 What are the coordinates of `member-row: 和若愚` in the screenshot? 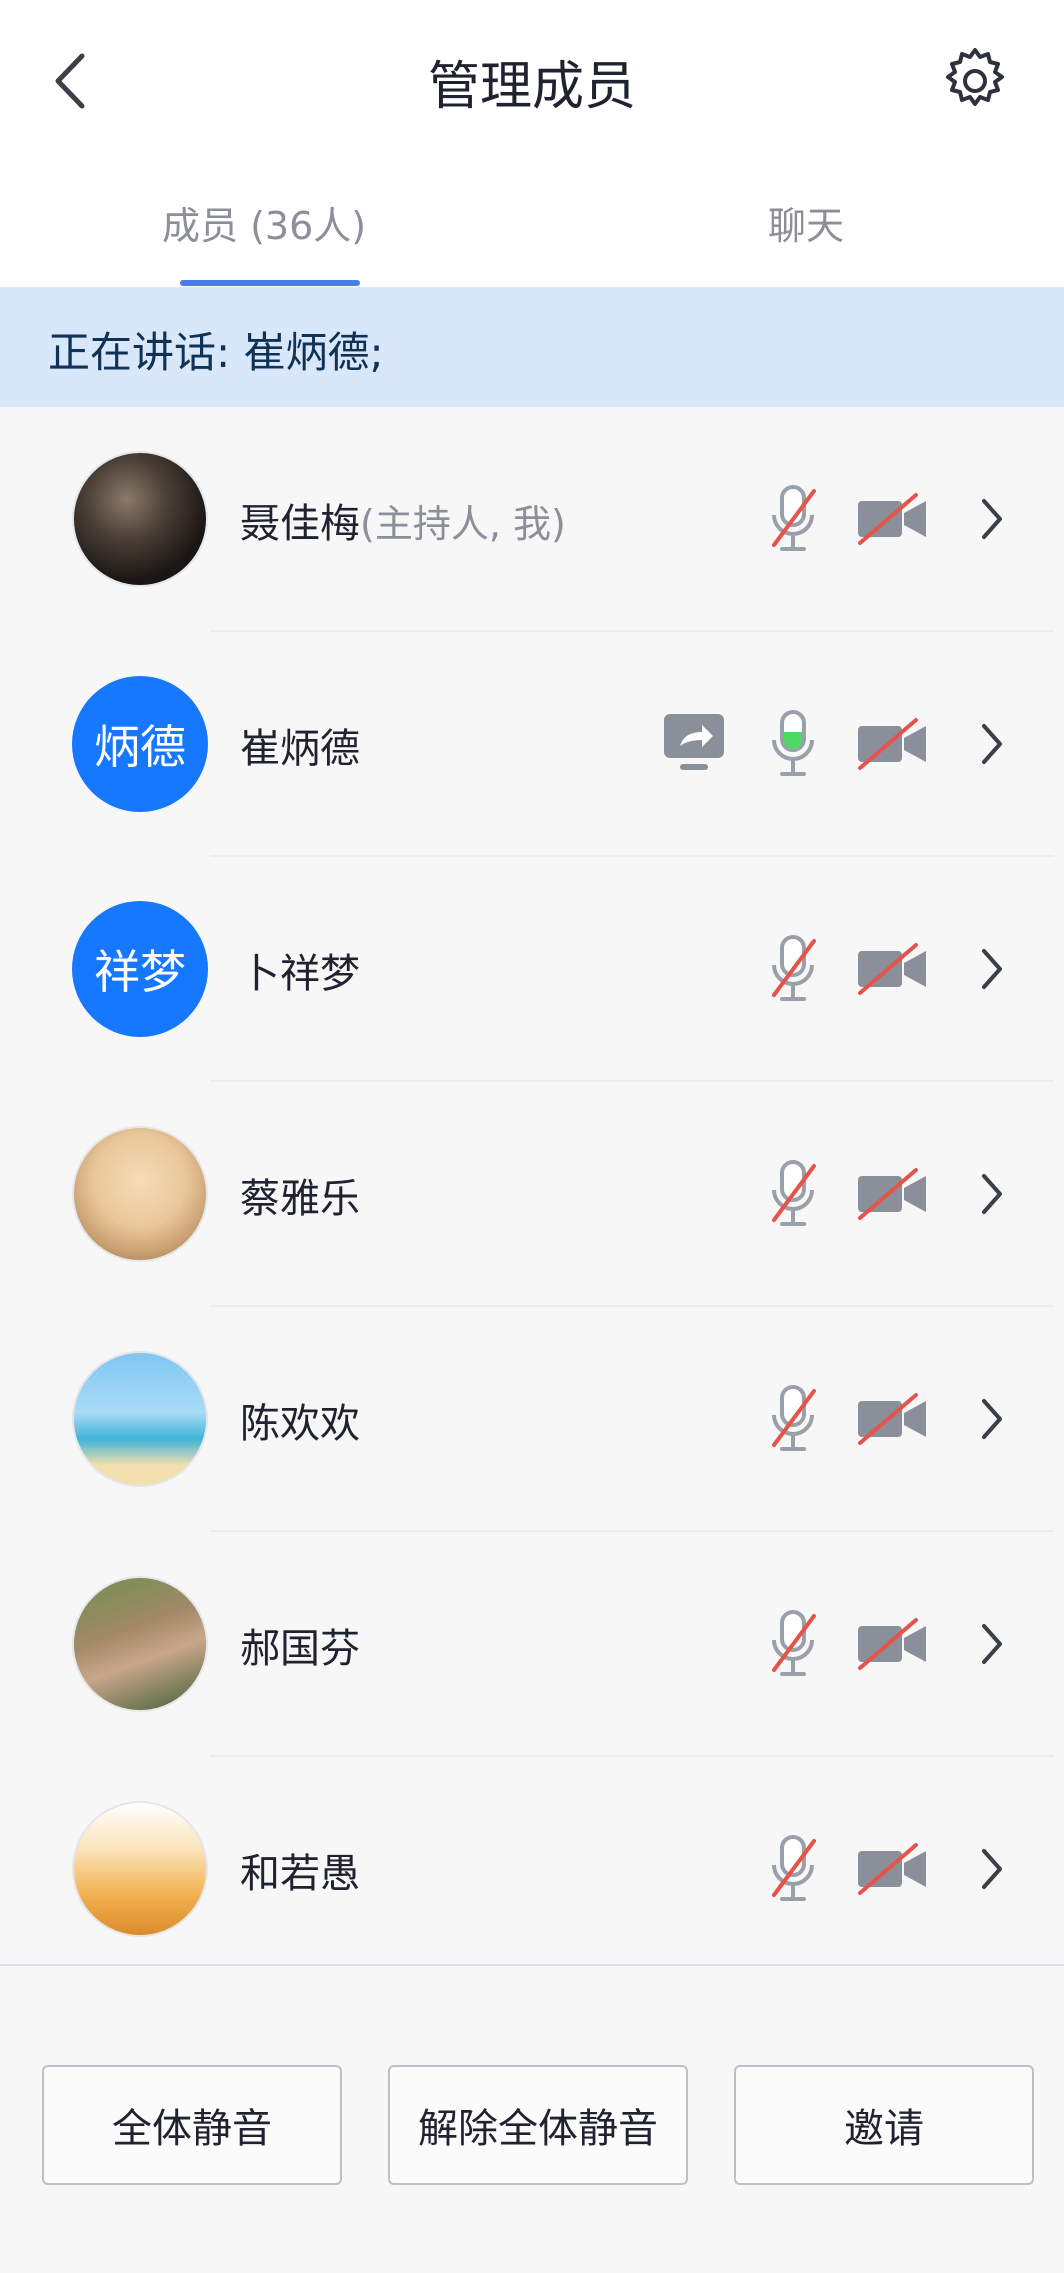 It's located at (532, 1869).